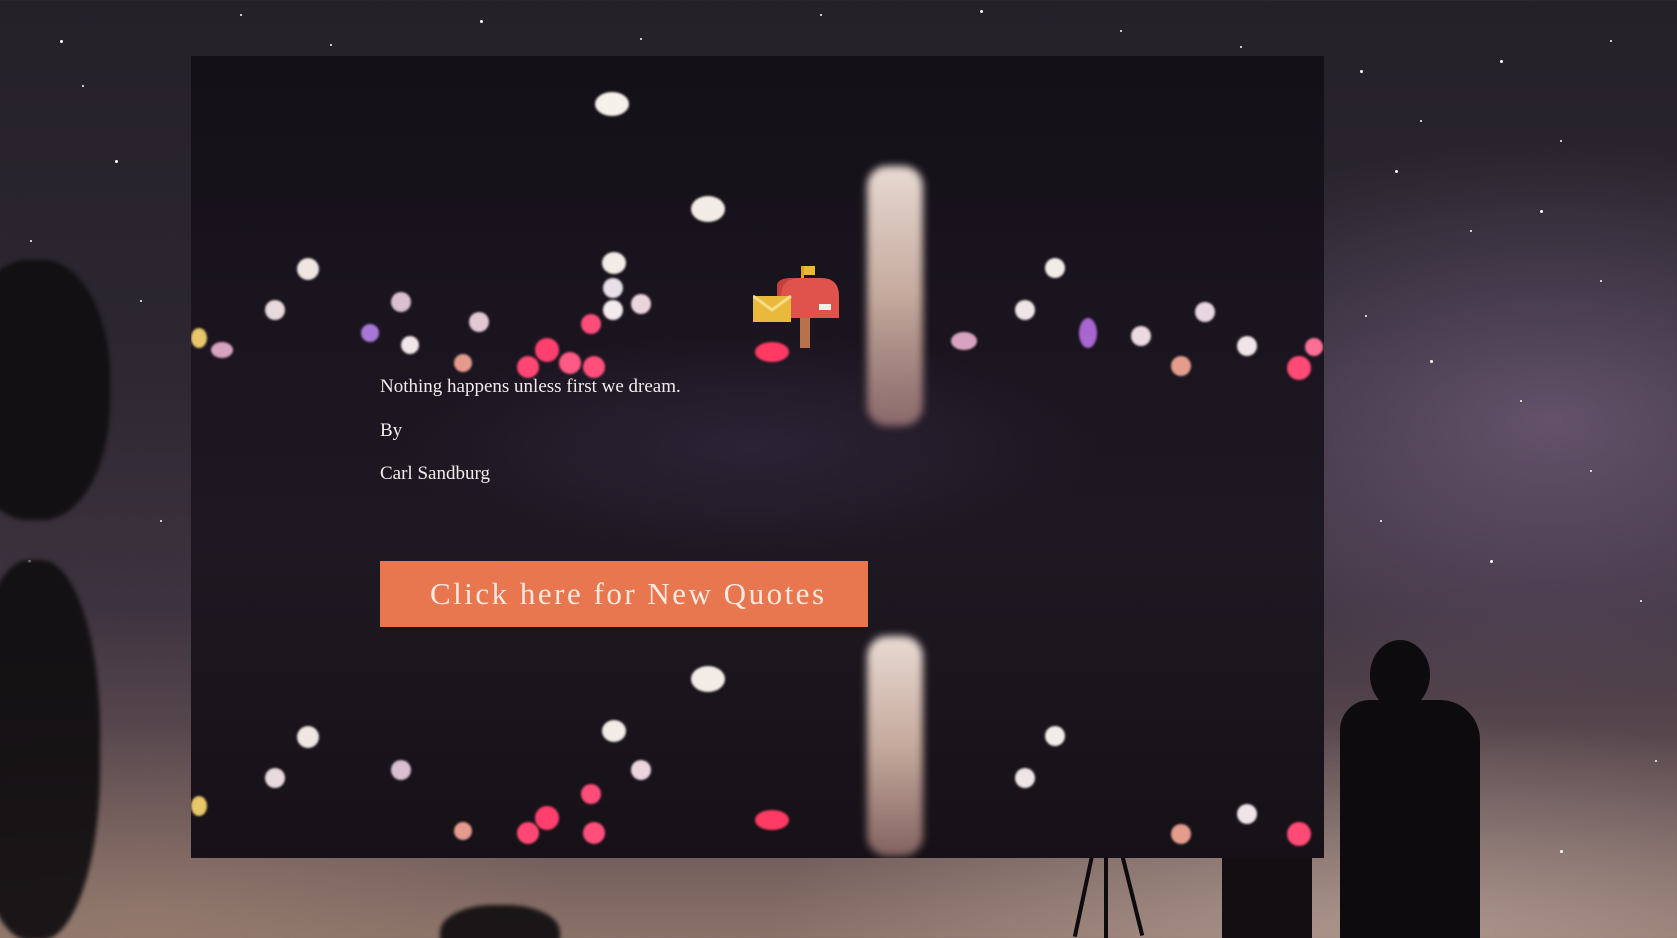 This screenshot has height=938, width=1677. Describe the element at coordinates (435, 473) in the screenshot. I see `quote-author: Carl Sandburg` at that location.